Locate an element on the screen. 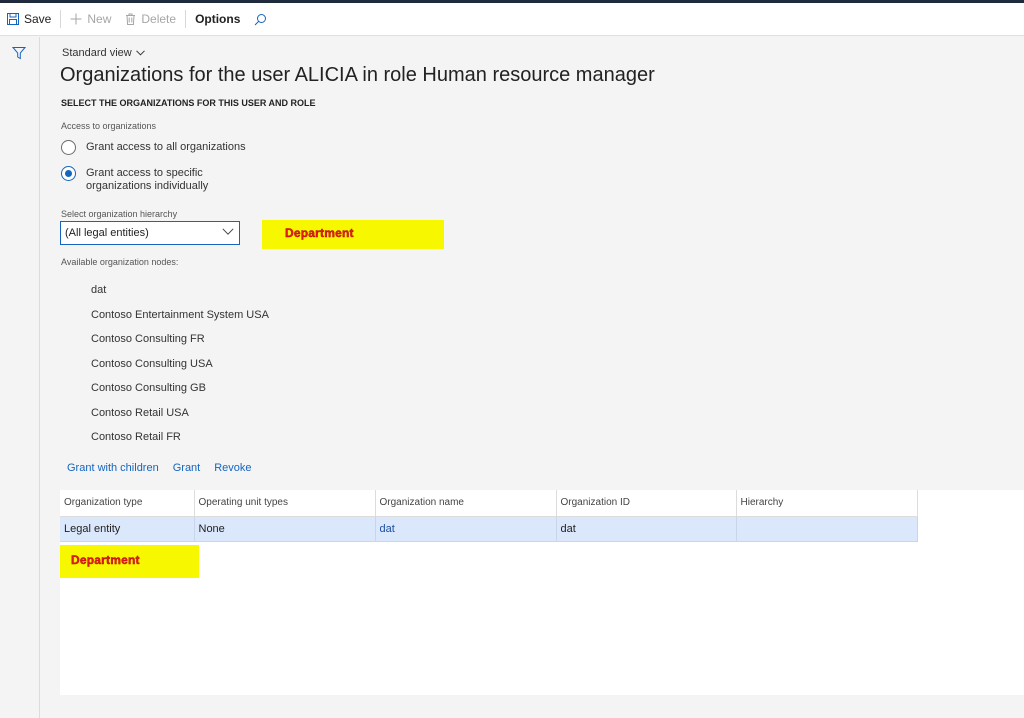 The image size is (1024, 718). list-item: Contoso Consulting GB is located at coordinates (180, 388).